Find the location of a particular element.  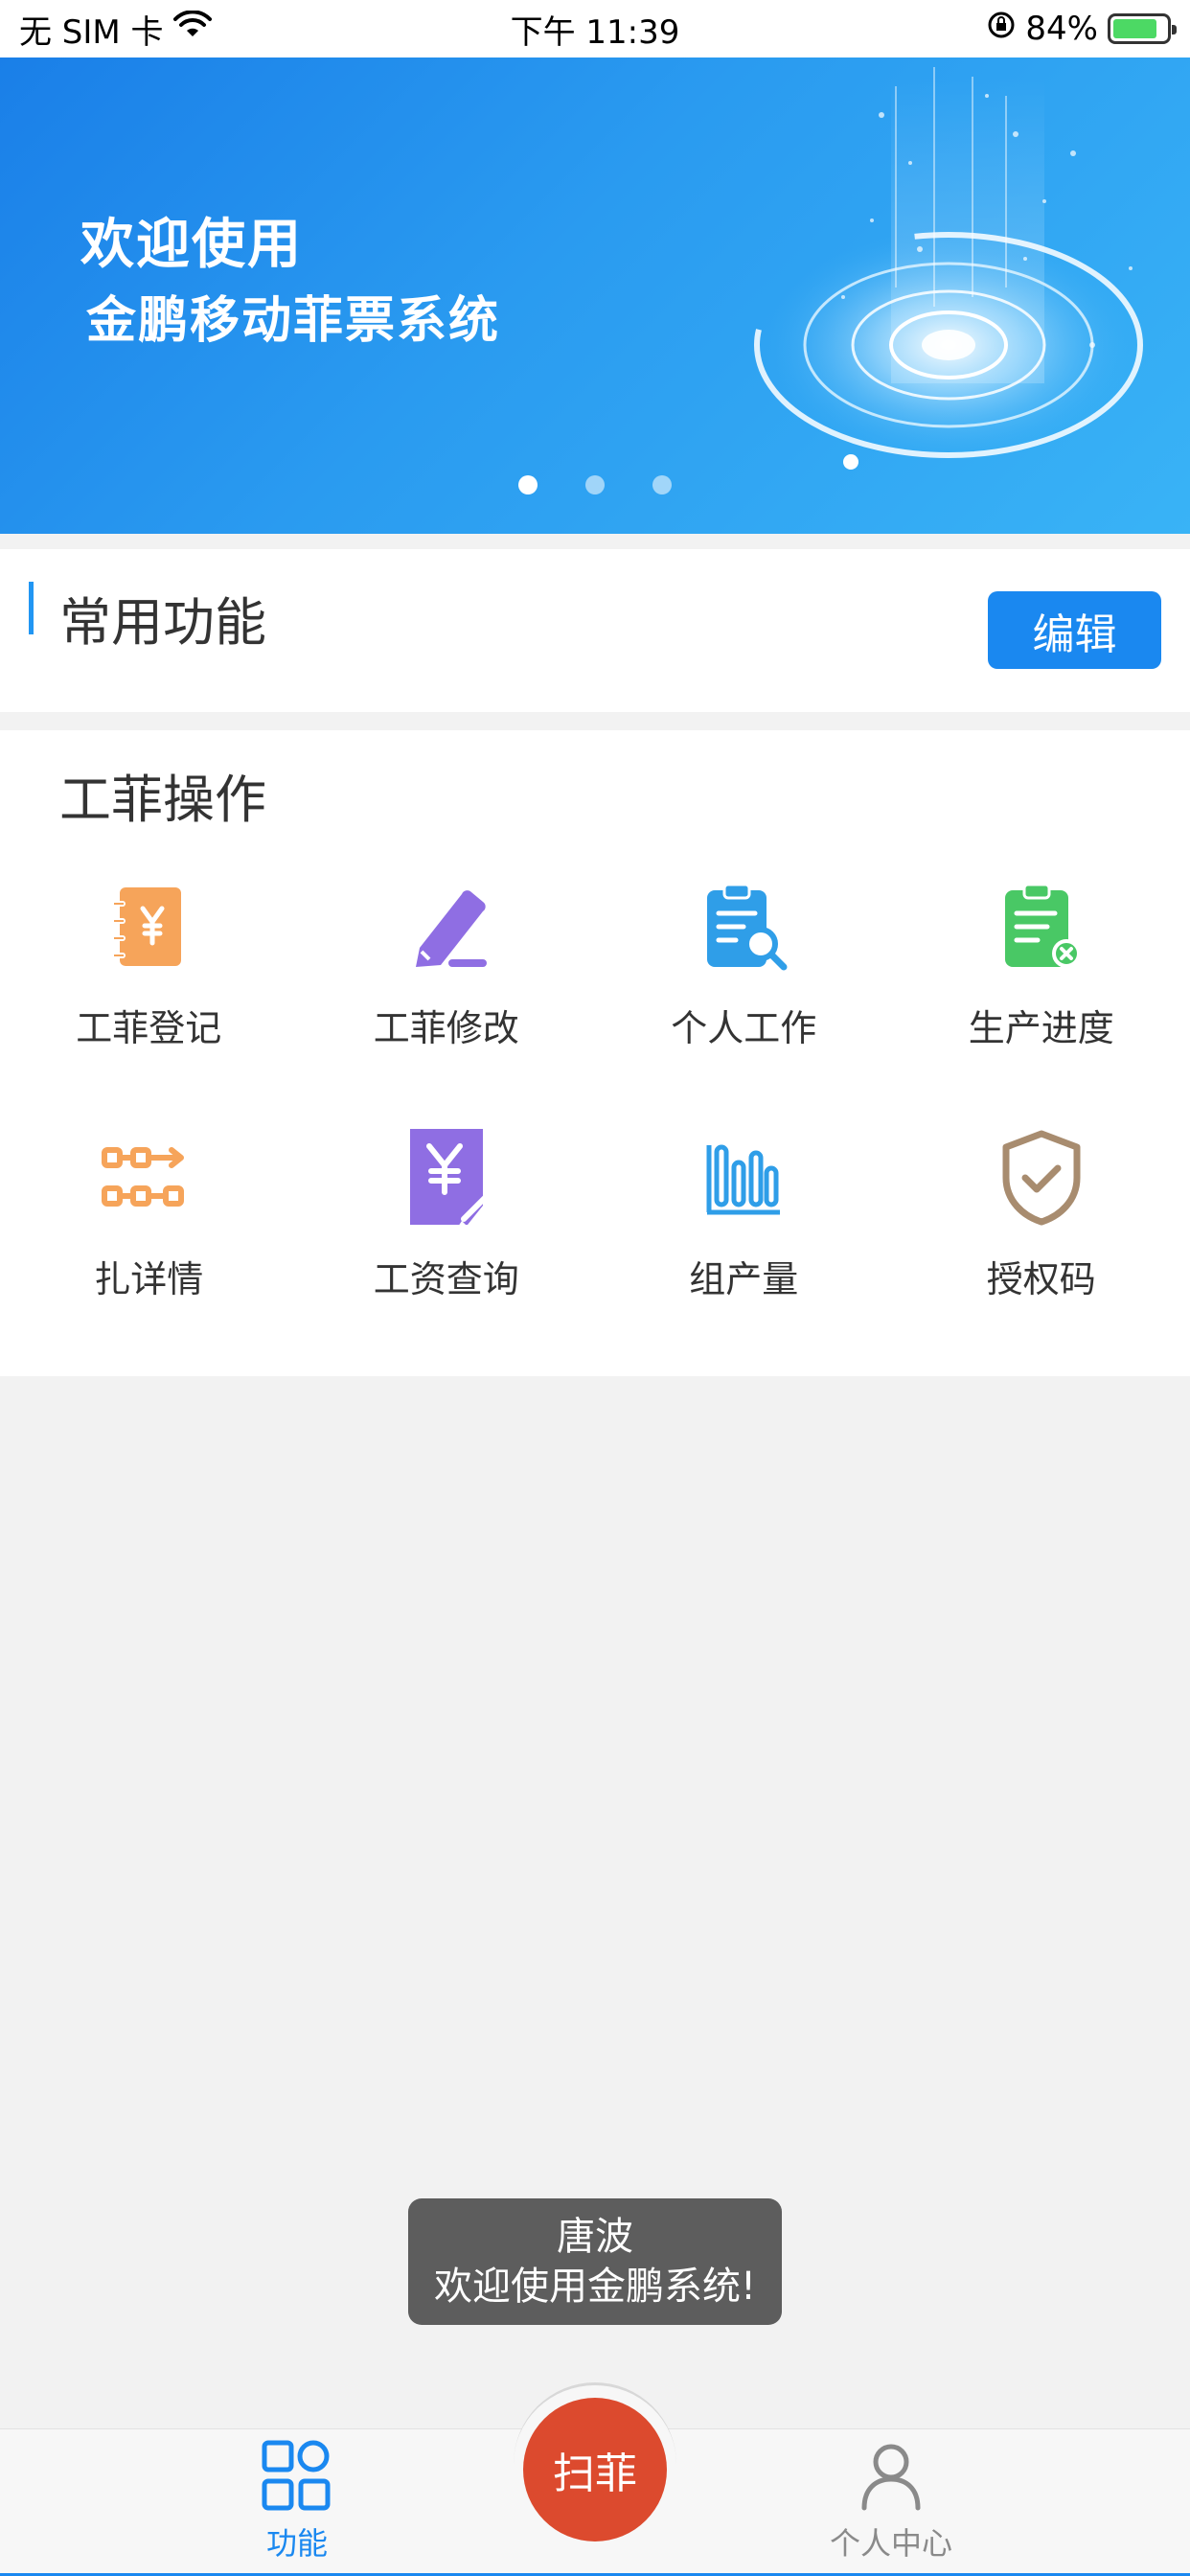

section-accent-bar is located at coordinates (31, 608).